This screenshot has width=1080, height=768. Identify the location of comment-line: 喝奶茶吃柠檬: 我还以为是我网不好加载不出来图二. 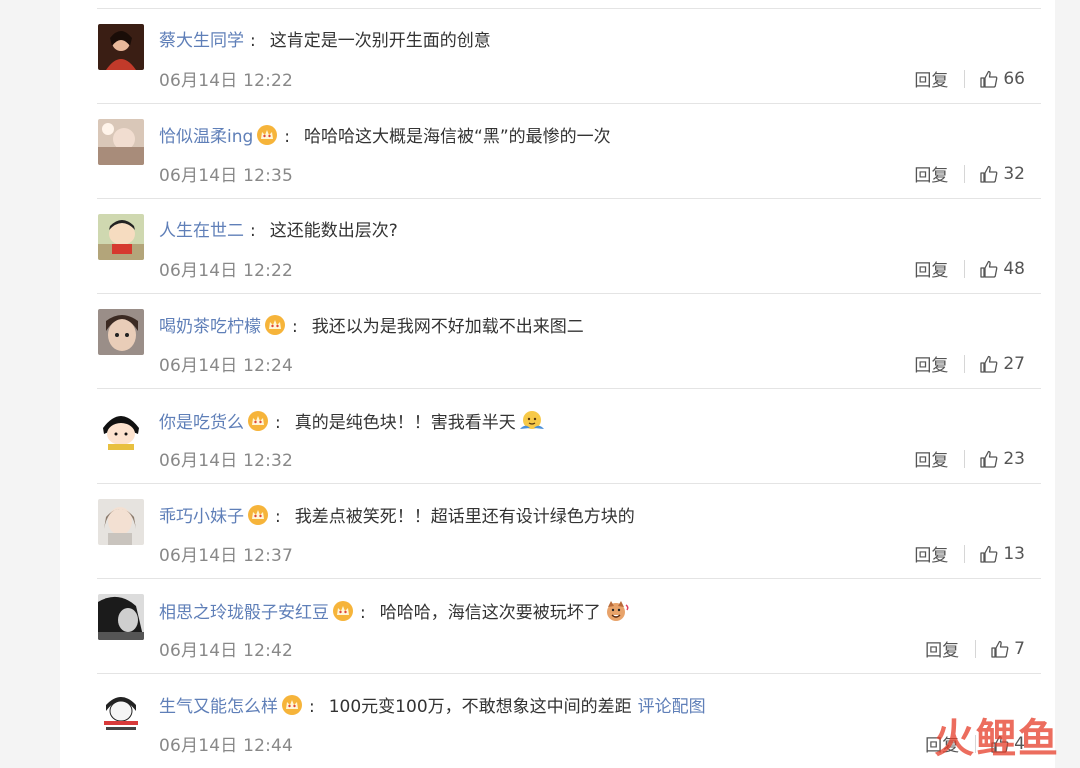
(371, 326).